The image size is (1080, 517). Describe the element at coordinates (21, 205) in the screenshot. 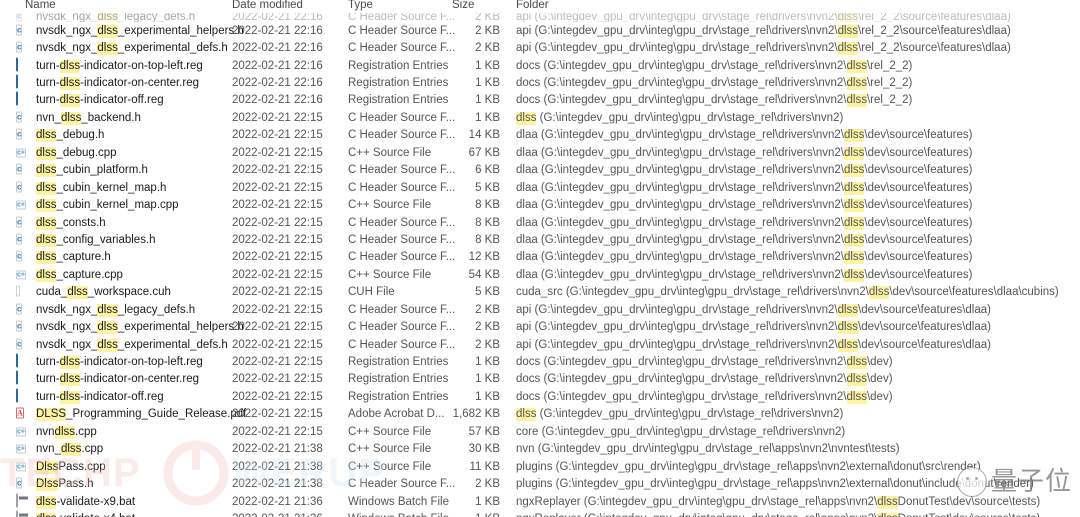

I see `cpp-source-file-icon: c+` at that location.